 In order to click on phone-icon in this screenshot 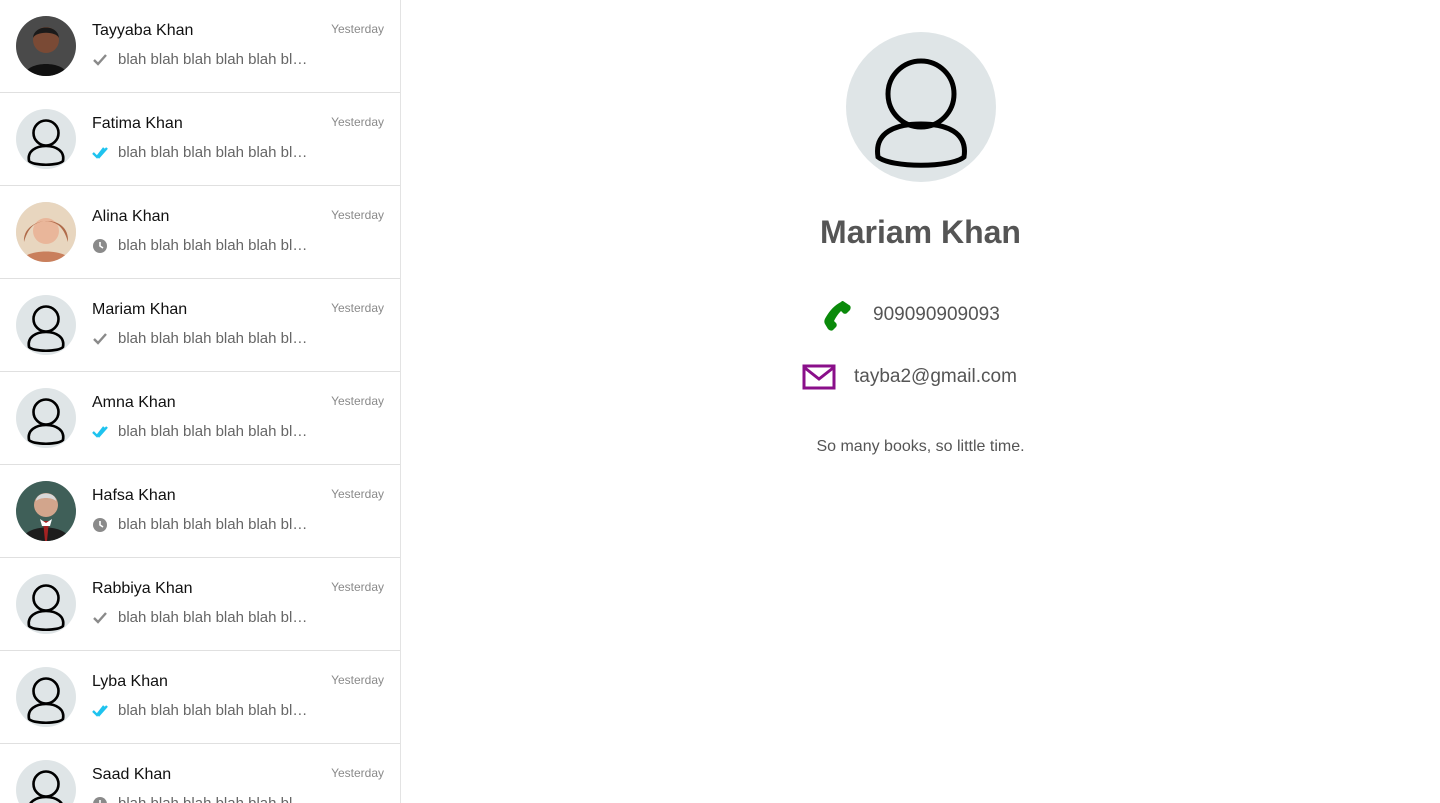, I will do `click(837, 315)`.